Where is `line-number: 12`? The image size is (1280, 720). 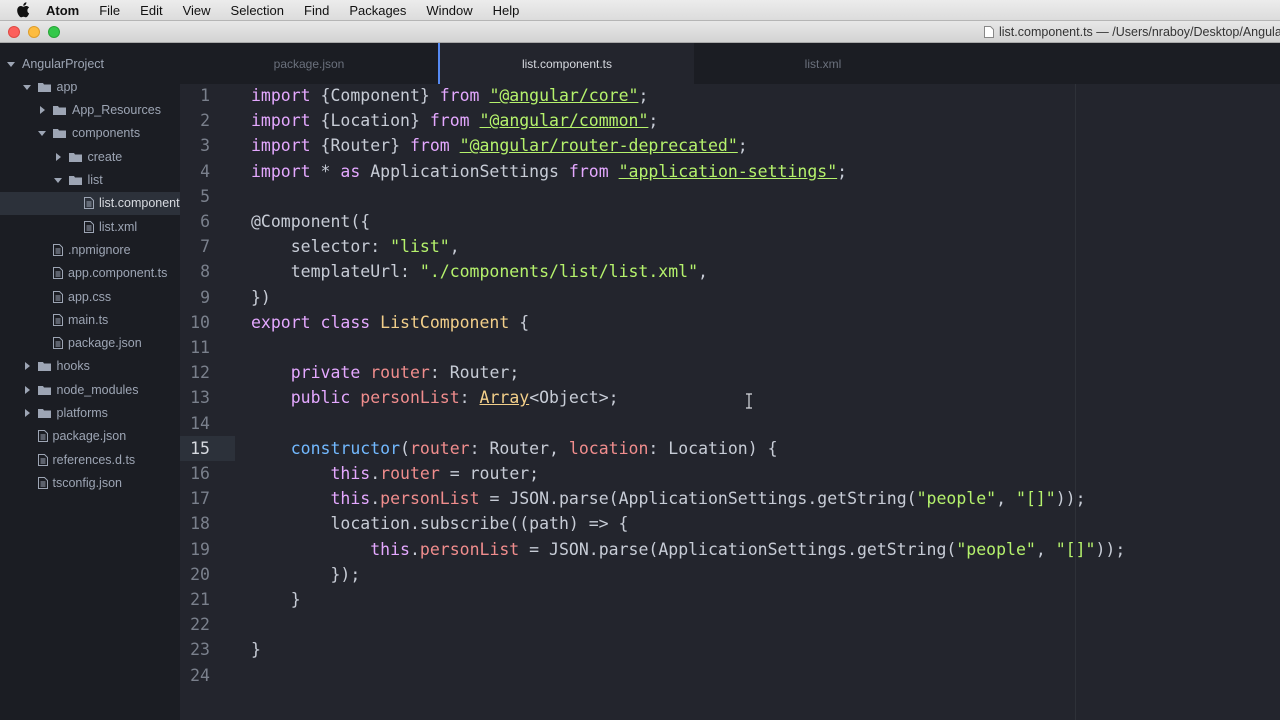 line-number: 12 is located at coordinates (200, 373).